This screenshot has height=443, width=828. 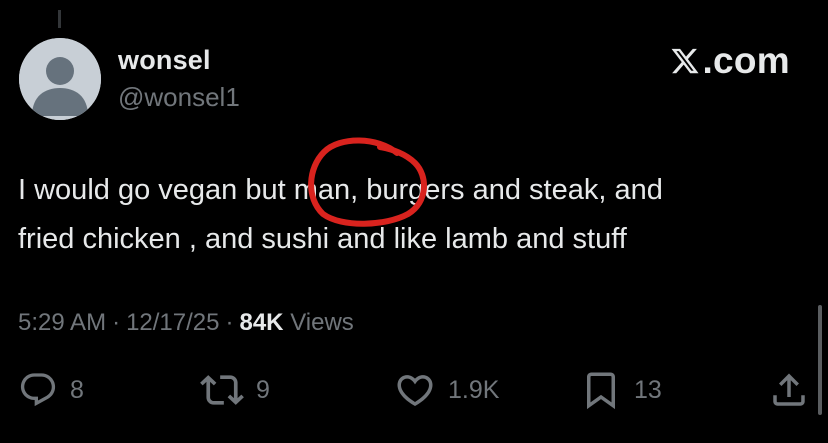 What do you see at coordinates (222, 390) in the screenshot?
I see `repost-icon` at bounding box center [222, 390].